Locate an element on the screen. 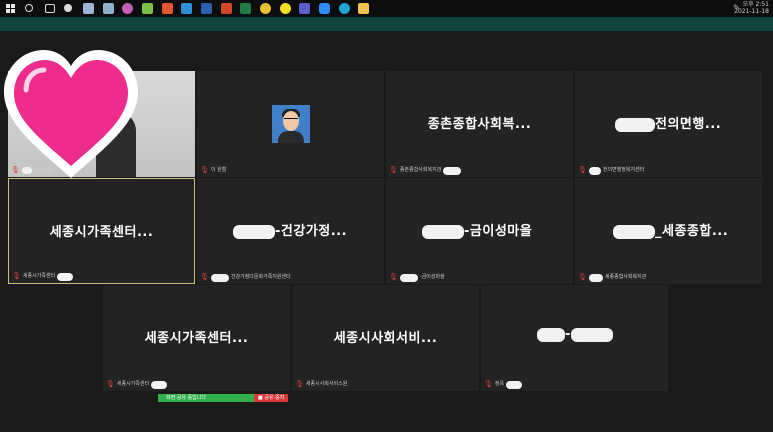  participant-name: - is located at coordinates (602, 334).